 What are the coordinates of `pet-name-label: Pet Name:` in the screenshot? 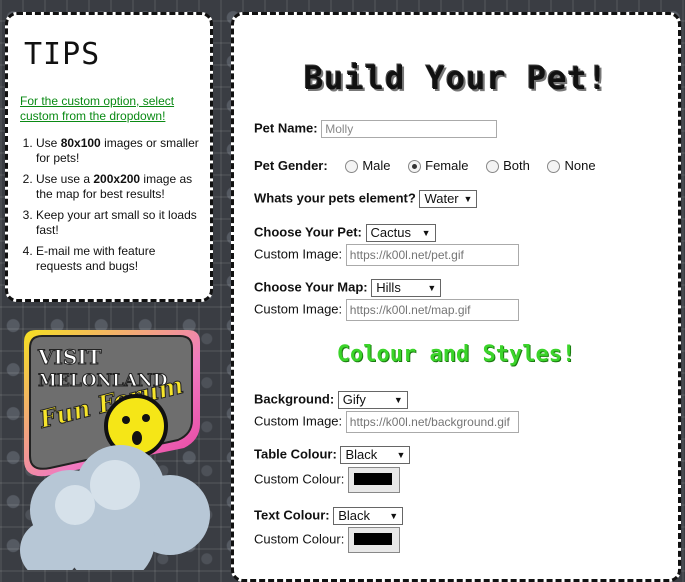 It's located at (286, 128).